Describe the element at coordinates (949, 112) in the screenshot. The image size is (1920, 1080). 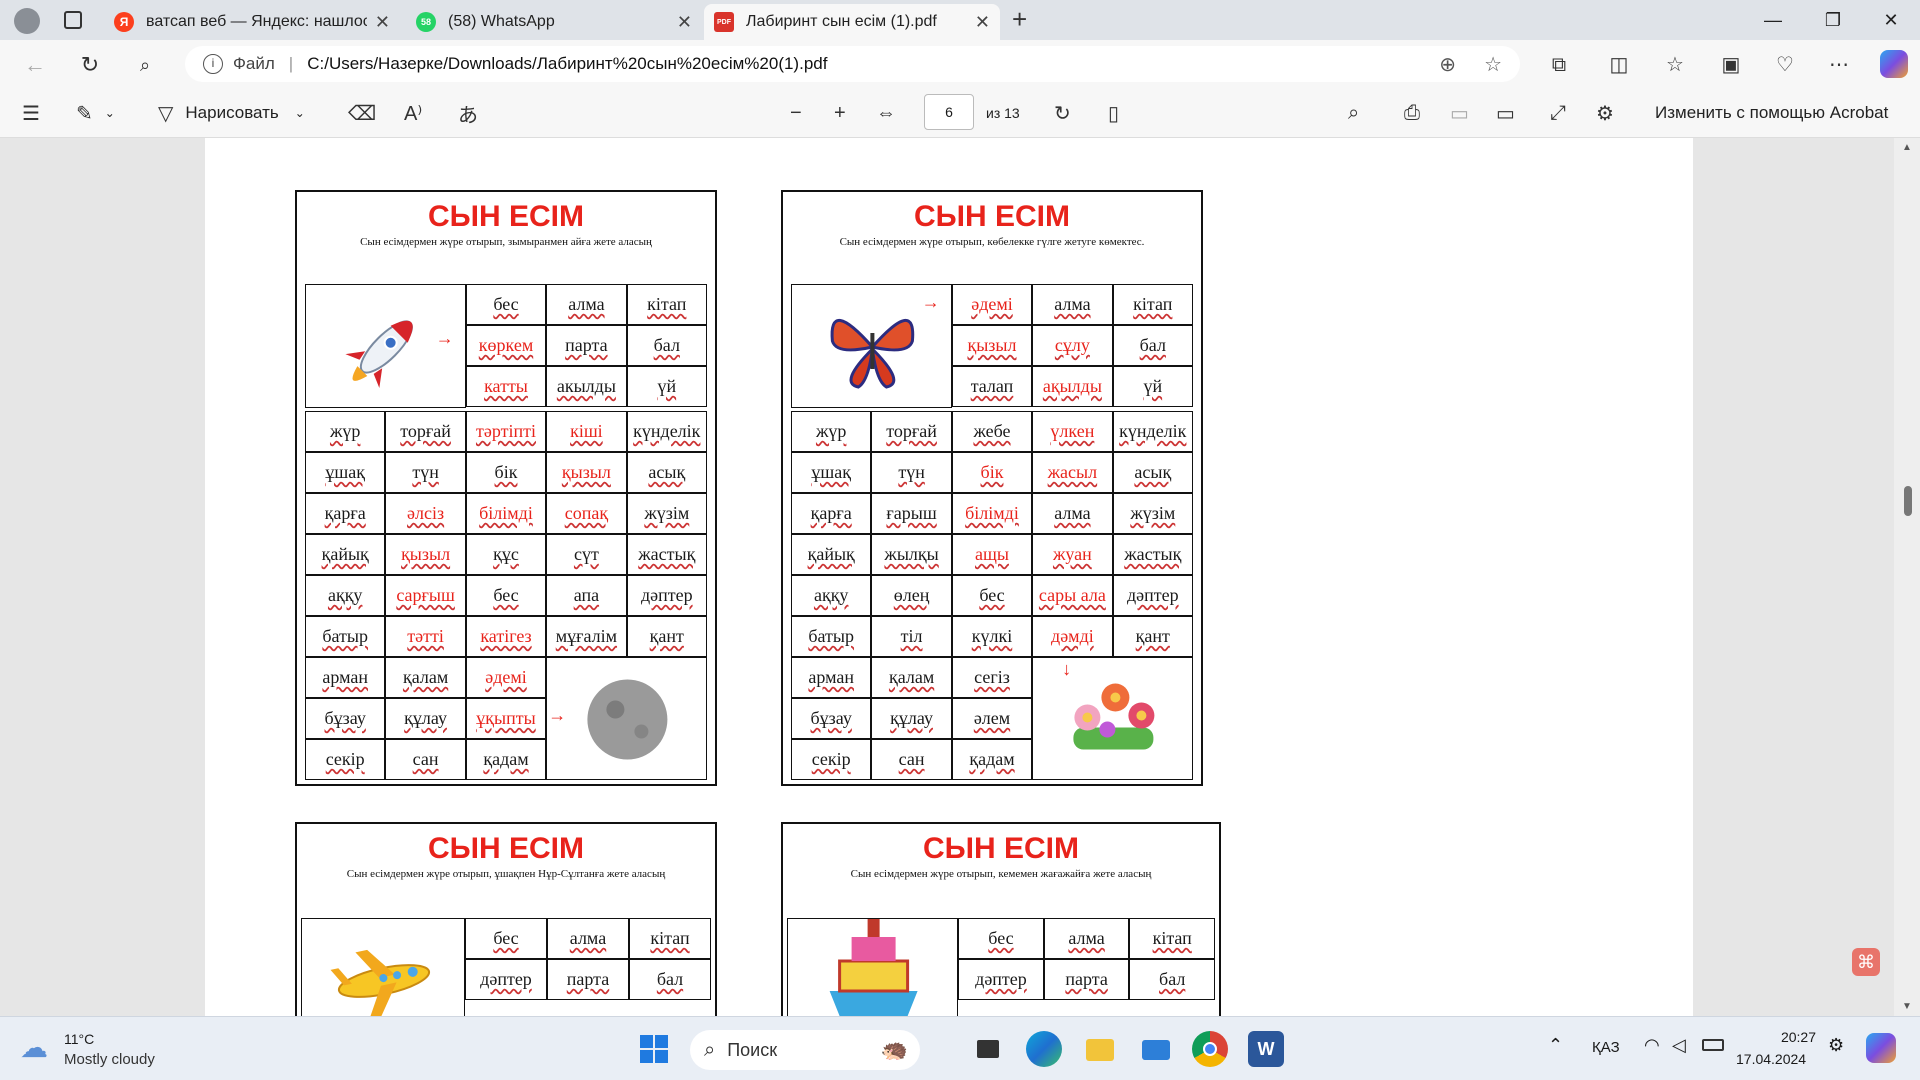
I see `page-number-input: 6` at that location.